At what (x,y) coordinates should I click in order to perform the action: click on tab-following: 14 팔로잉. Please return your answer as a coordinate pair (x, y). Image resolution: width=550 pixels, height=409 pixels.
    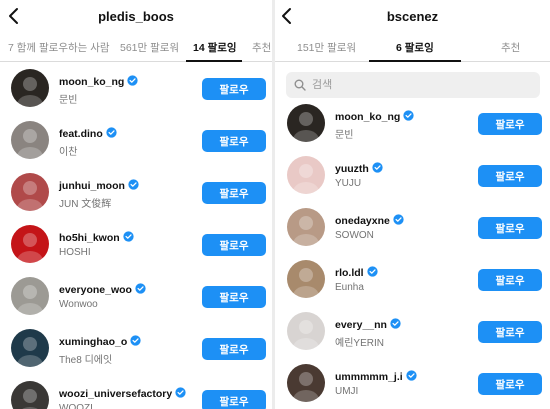
    Looking at the image, I should click on (215, 47).